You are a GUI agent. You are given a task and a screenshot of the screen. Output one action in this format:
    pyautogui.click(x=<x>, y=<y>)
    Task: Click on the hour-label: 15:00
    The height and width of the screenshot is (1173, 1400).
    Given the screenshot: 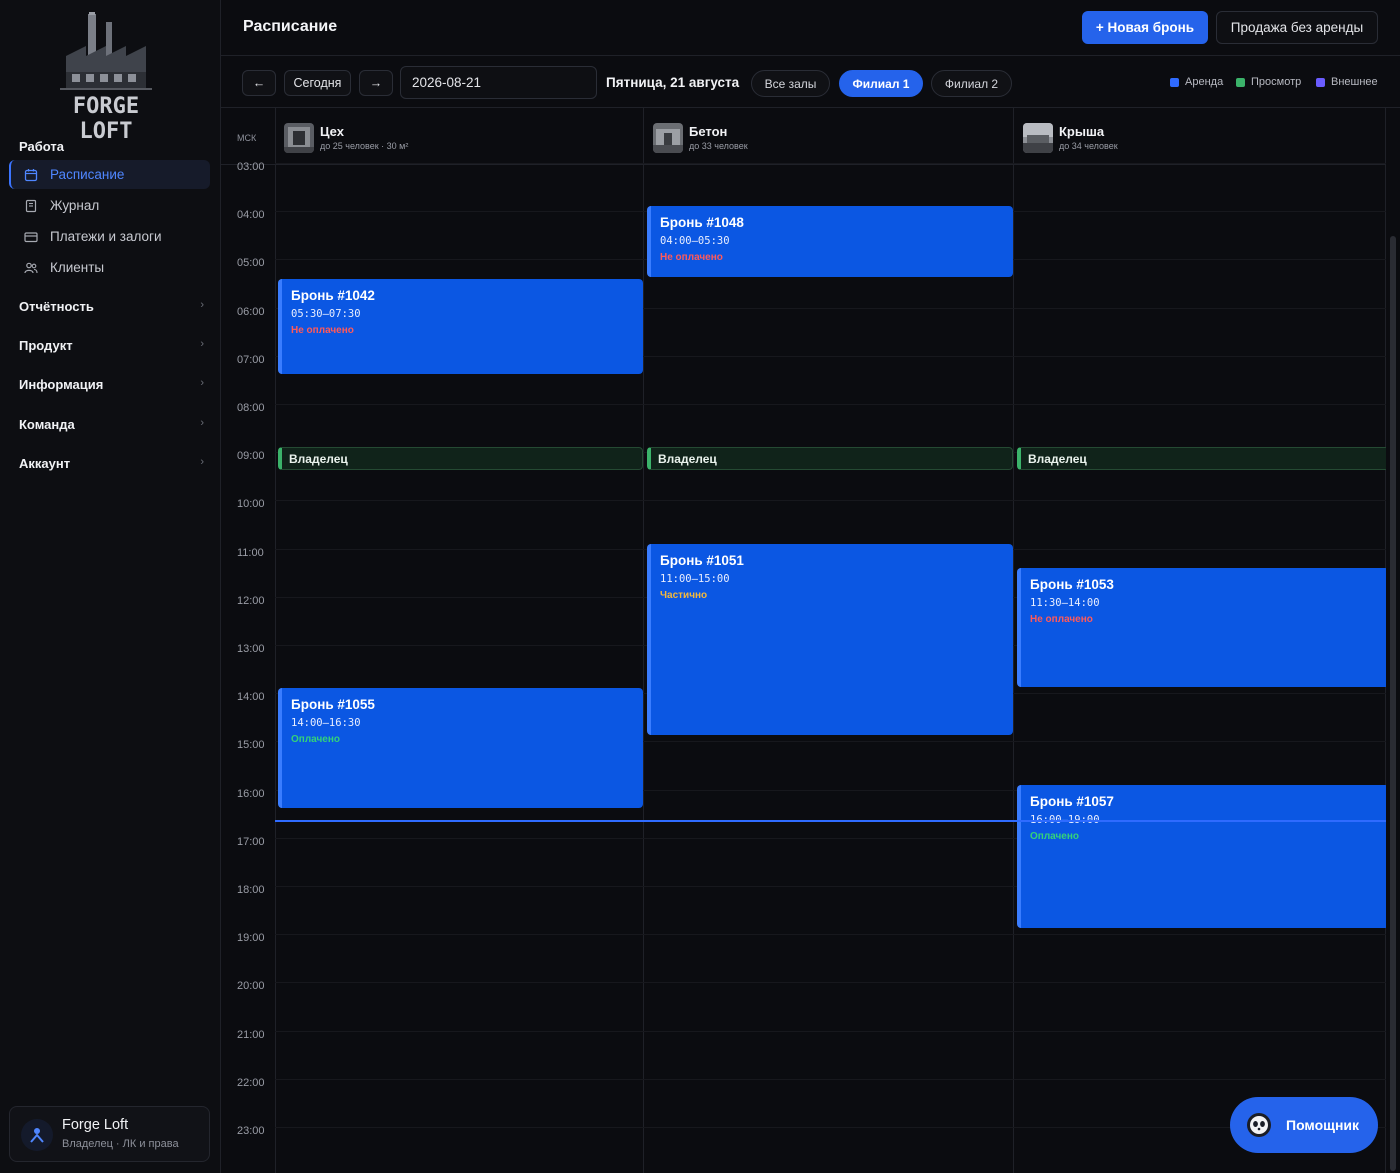 What is the action you would take?
    pyautogui.click(x=251, y=745)
    